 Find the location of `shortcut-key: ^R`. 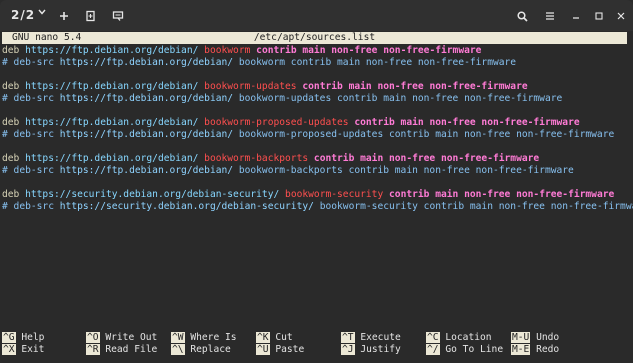

shortcut-key: ^R is located at coordinates (93, 349).